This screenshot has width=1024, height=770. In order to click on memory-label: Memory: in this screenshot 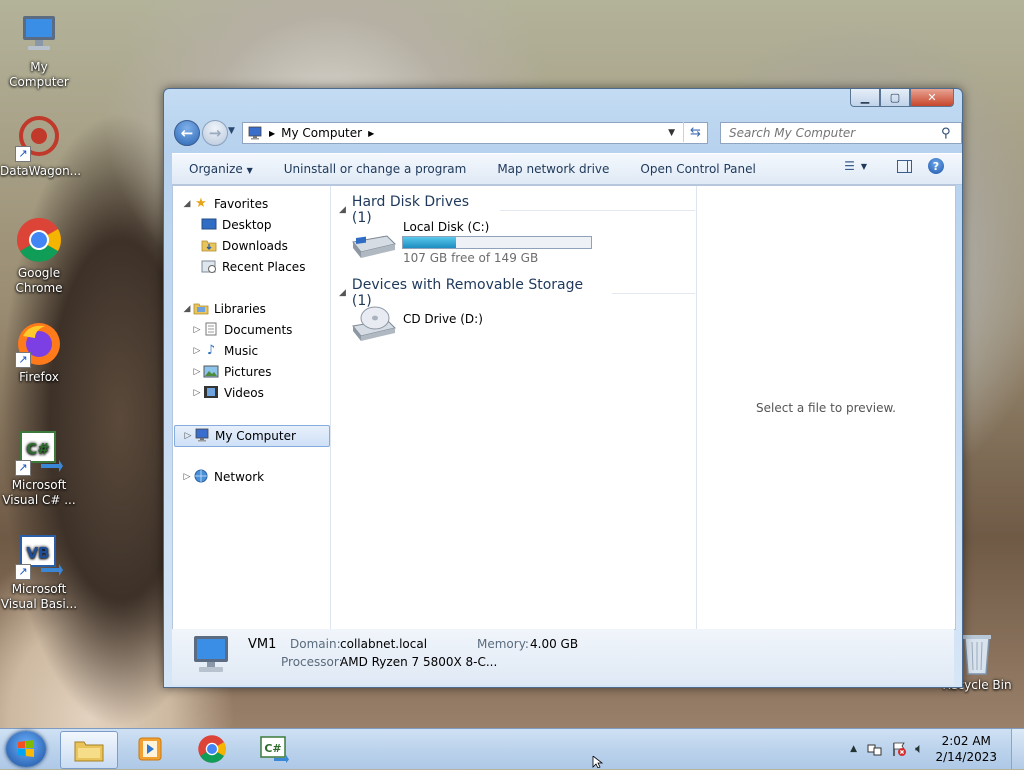, I will do `click(503, 644)`.